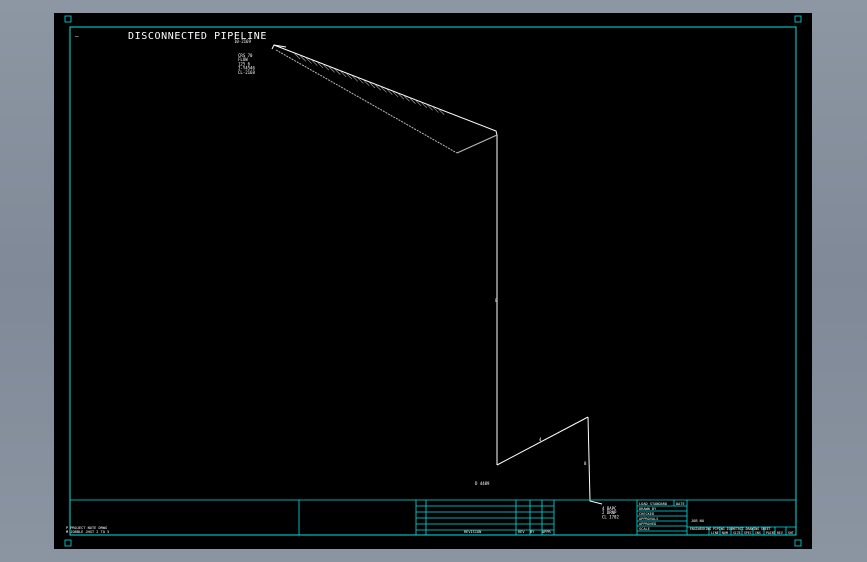 This screenshot has height=562, width=867. What do you see at coordinates (482, 483) in the screenshot?
I see `low-tag: D 4489` at bounding box center [482, 483].